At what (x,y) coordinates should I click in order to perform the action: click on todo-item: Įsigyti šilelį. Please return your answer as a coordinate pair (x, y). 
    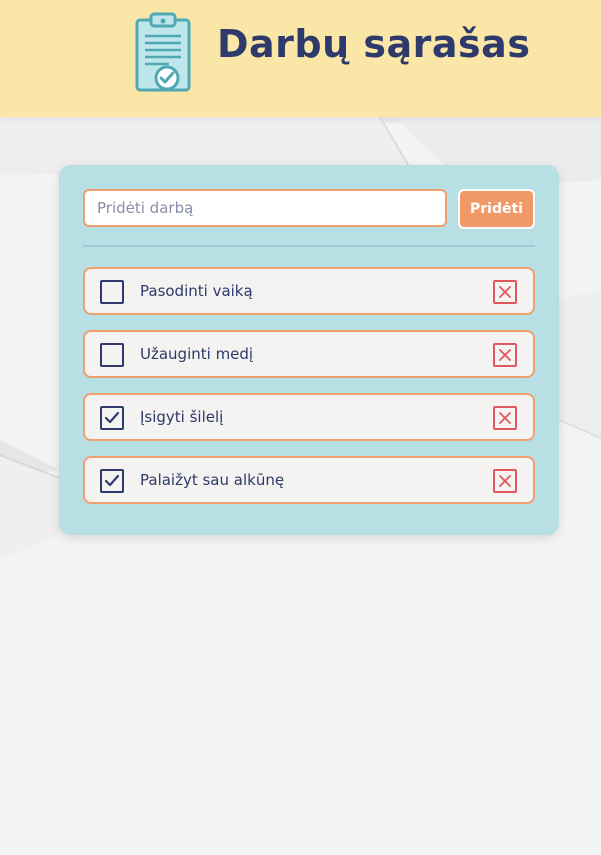
    Looking at the image, I should click on (309, 417).